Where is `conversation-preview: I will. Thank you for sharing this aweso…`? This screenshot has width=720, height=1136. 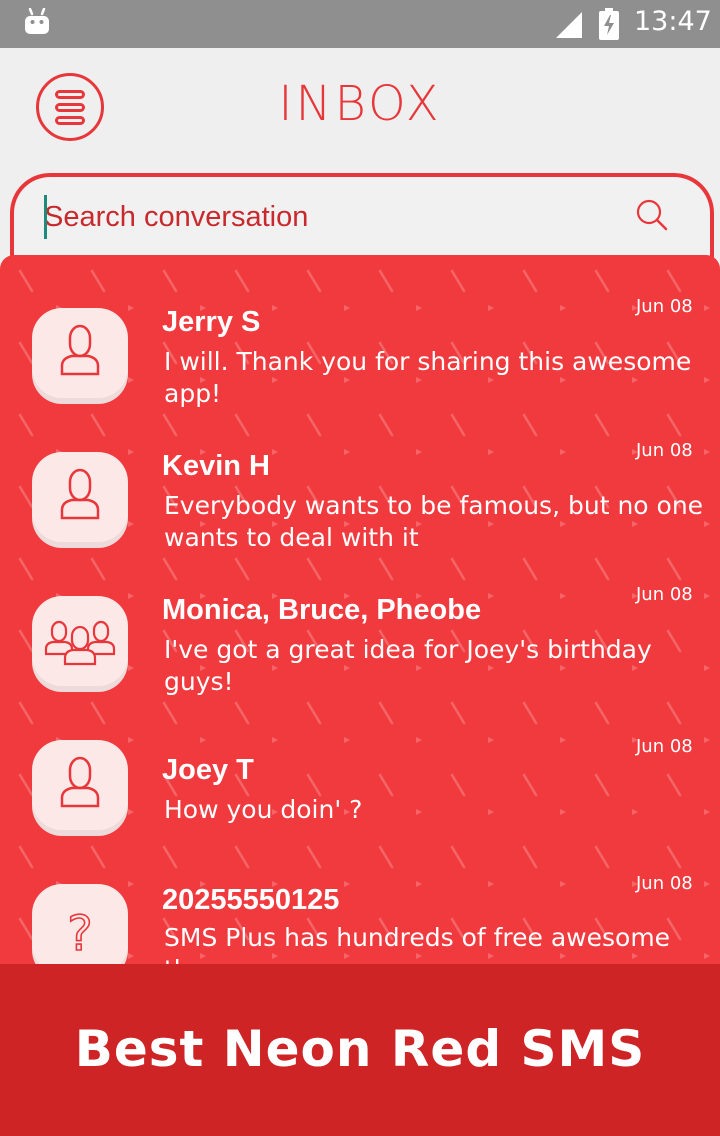 conversation-preview: I will. Thank you for sharing this aweso… is located at coordinates (428, 377).